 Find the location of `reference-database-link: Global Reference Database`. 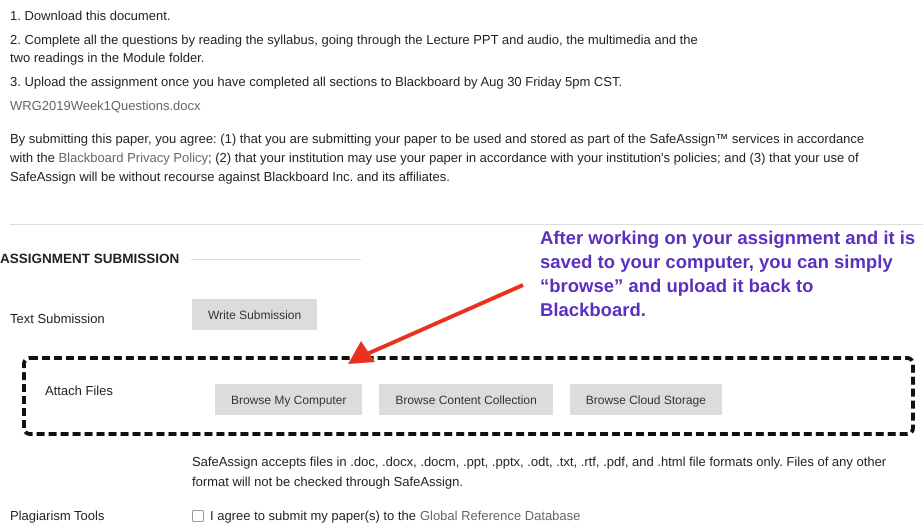

reference-database-link: Global Reference Database is located at coordinates (500, 516).